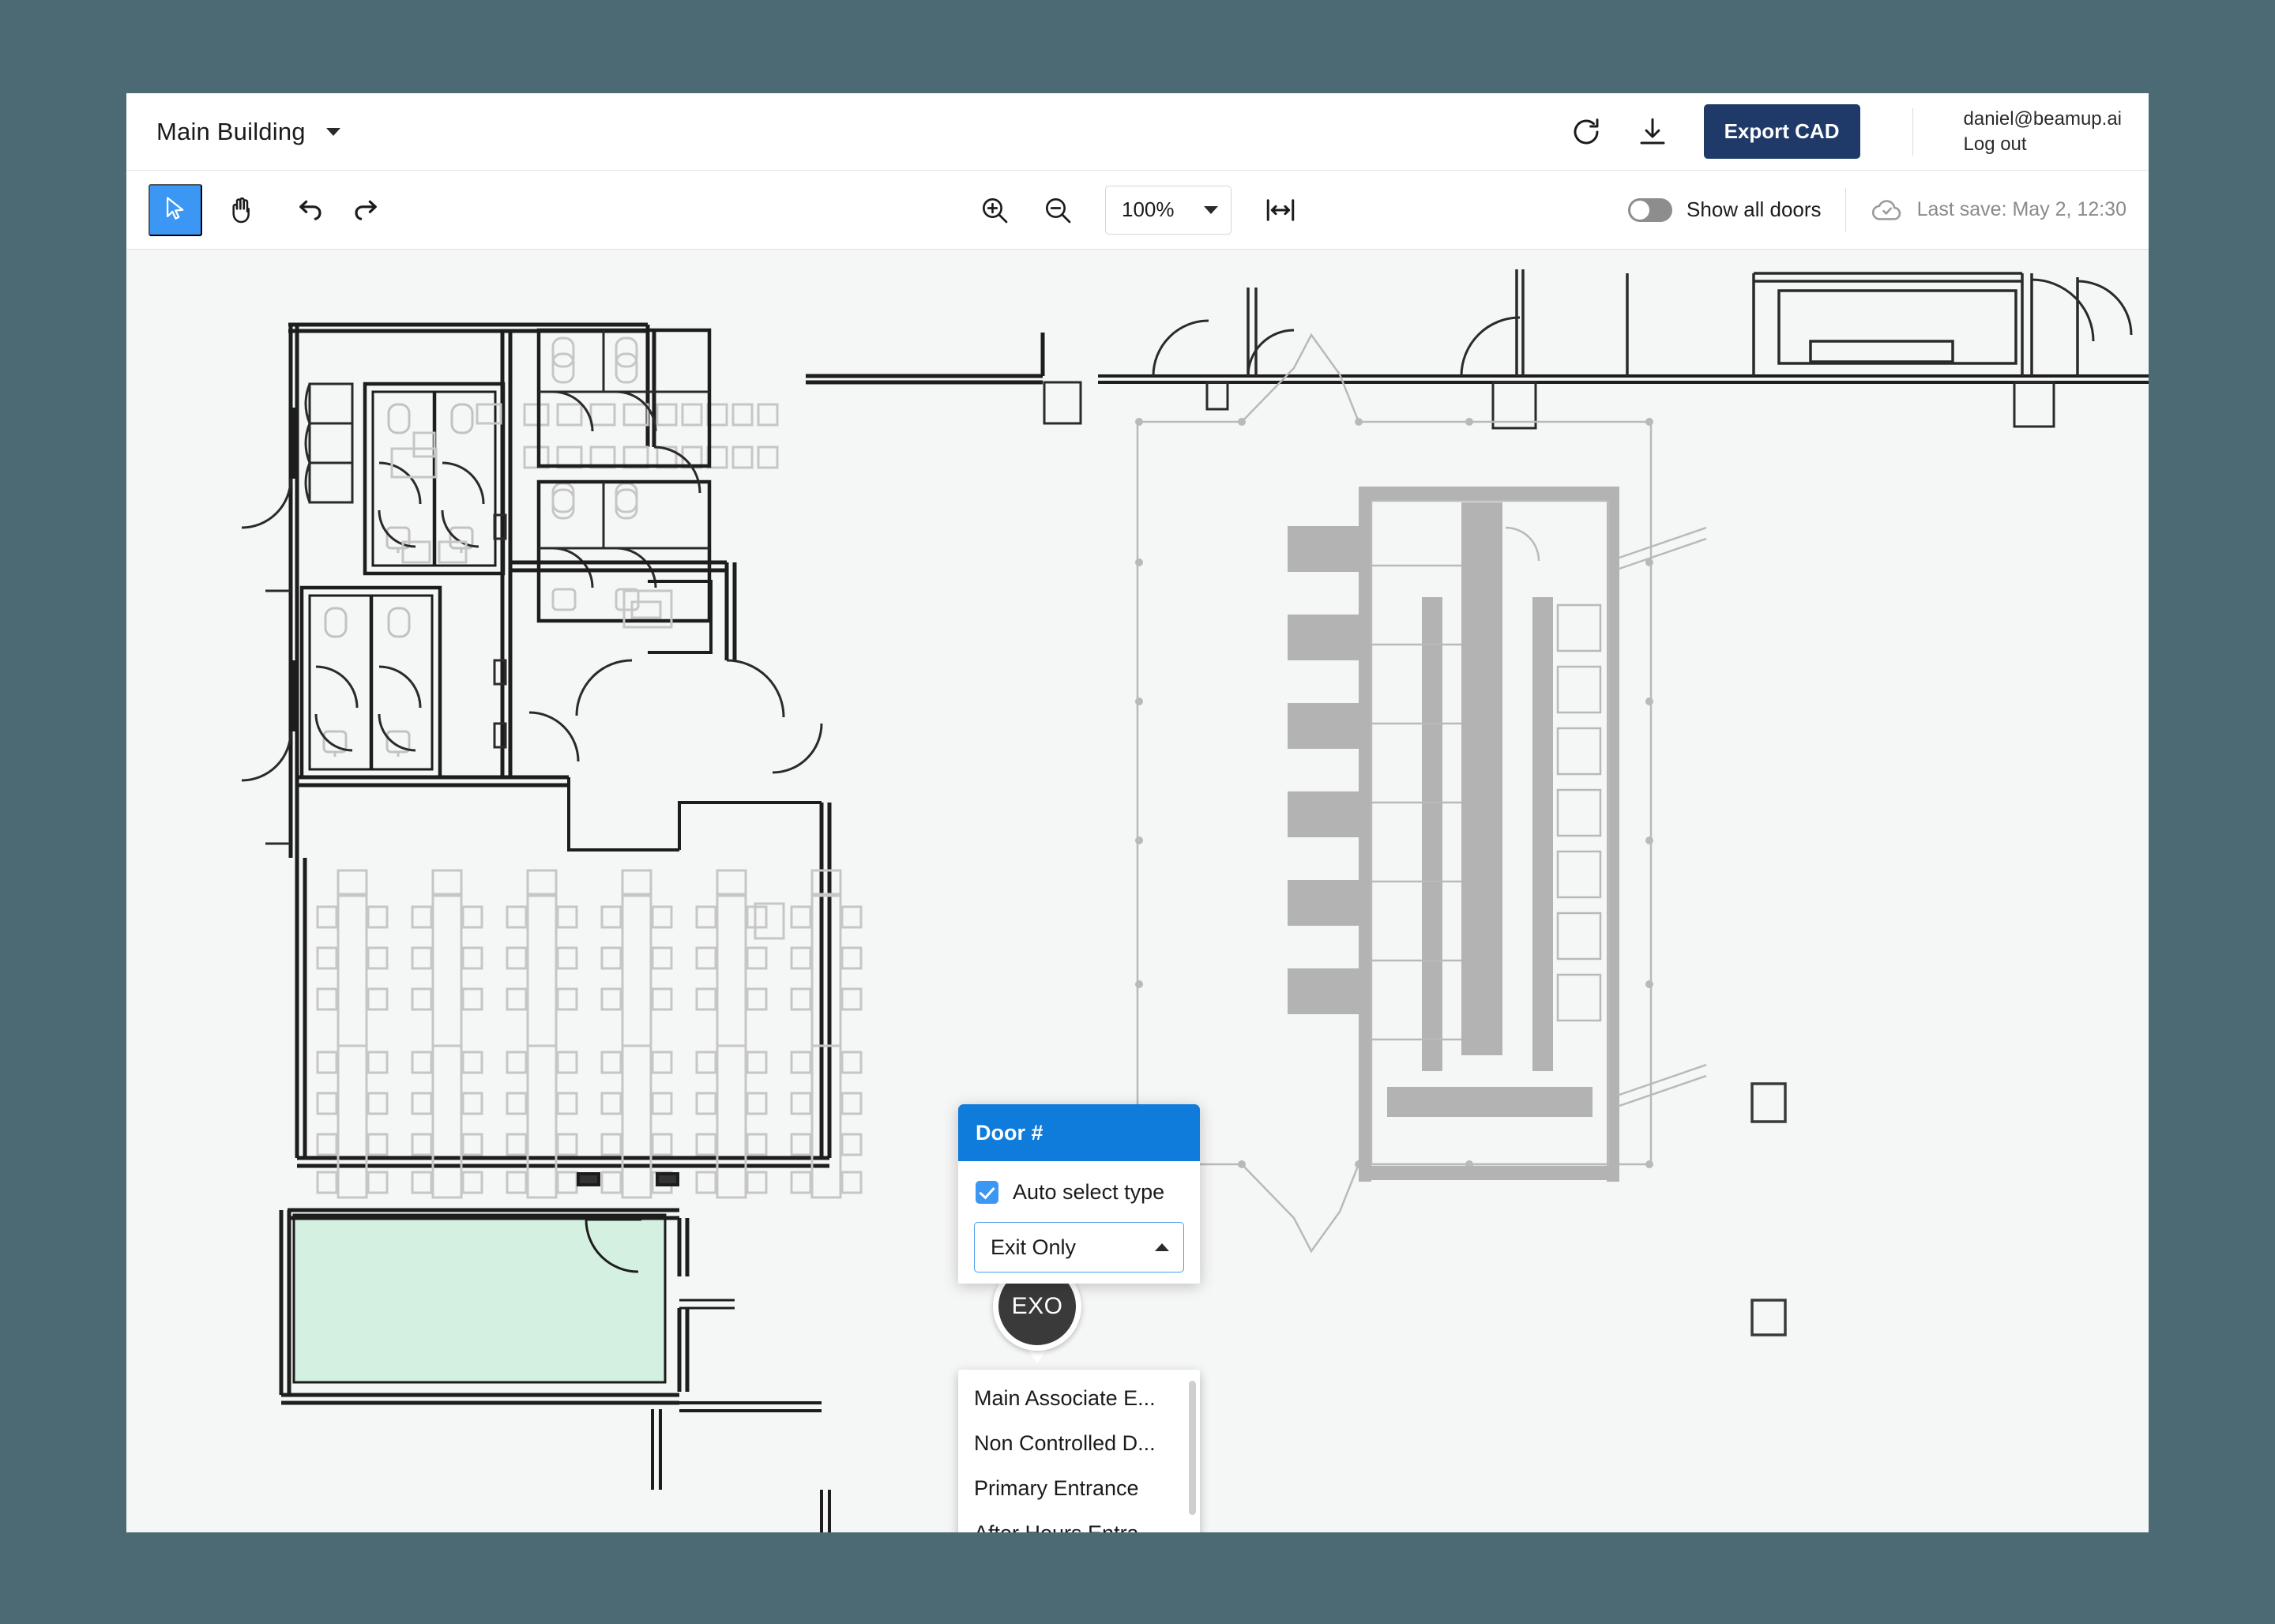 This screenshot has height=1624, width=2275. I want to click on zoom-controls: 100%, so click(1137, 210).